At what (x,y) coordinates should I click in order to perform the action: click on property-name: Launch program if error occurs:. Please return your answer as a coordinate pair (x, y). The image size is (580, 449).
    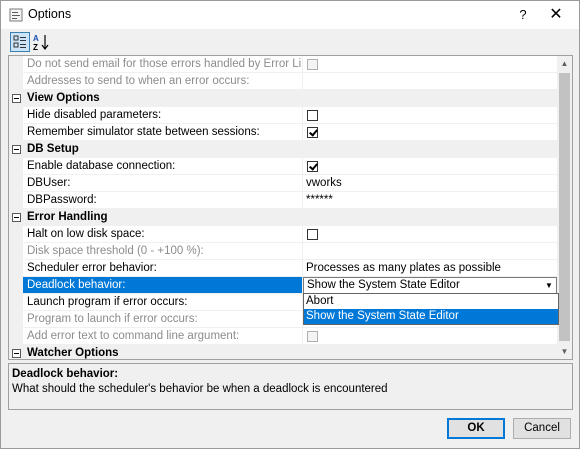
    Looking at the image, I should click on (163, 302).